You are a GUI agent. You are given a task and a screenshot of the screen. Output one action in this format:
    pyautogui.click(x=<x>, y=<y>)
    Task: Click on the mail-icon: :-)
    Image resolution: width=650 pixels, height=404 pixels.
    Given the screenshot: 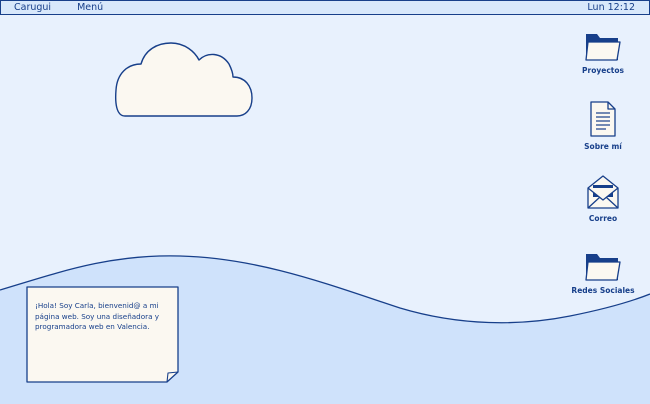 What is the action you would take?
    pyautogui.click(x=603, y=192)
    